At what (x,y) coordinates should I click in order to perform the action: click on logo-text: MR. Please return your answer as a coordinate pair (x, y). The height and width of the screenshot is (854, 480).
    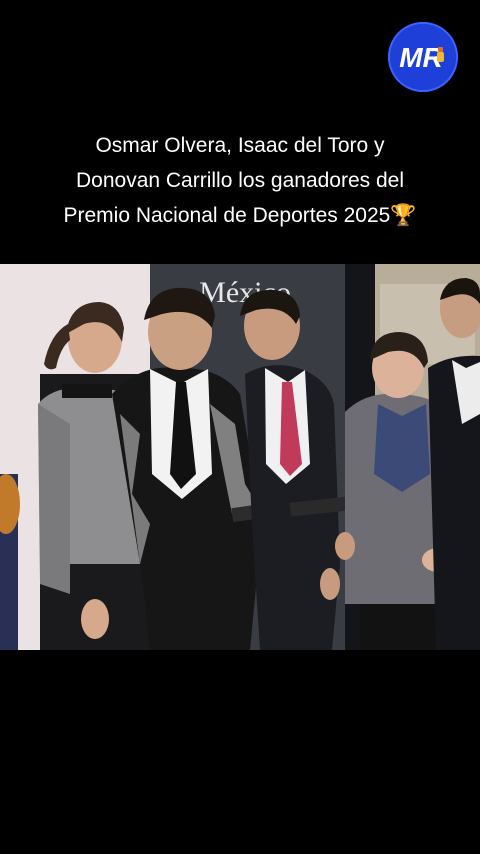
    Looking at the image, I should click on (421, 57).